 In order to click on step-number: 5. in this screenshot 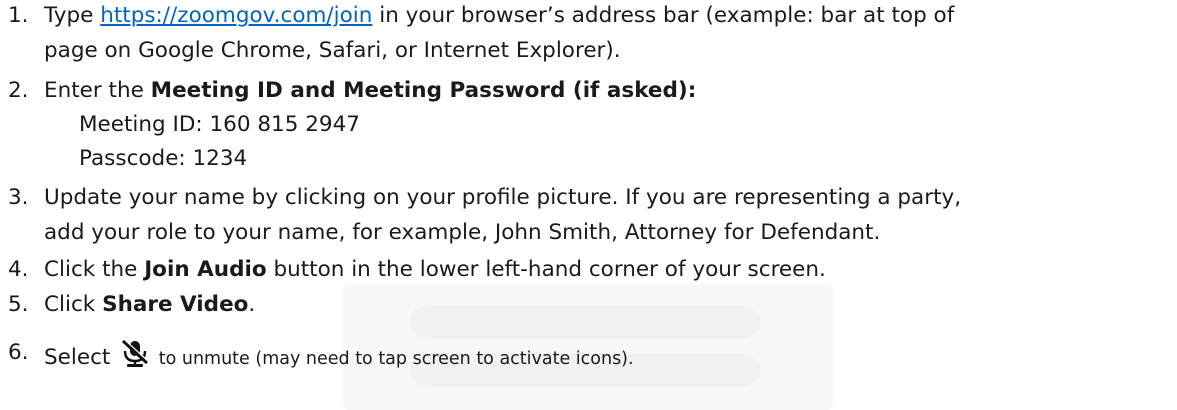, I will do `click(18, 304)`.